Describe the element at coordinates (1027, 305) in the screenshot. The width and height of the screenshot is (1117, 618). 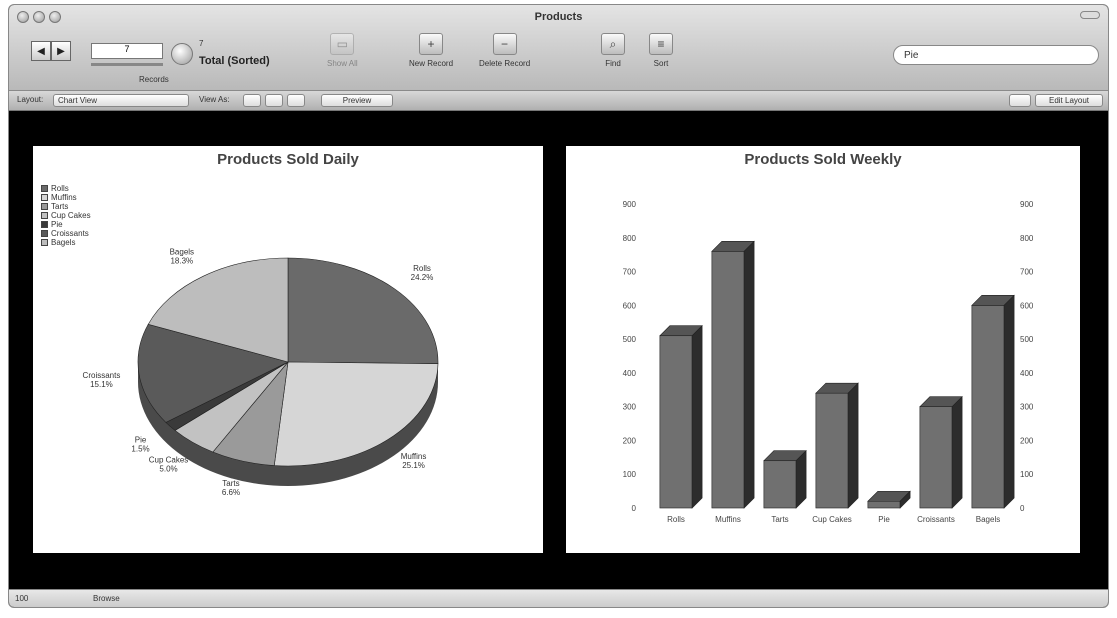
I see `y2-tick-label: 600` at that location.